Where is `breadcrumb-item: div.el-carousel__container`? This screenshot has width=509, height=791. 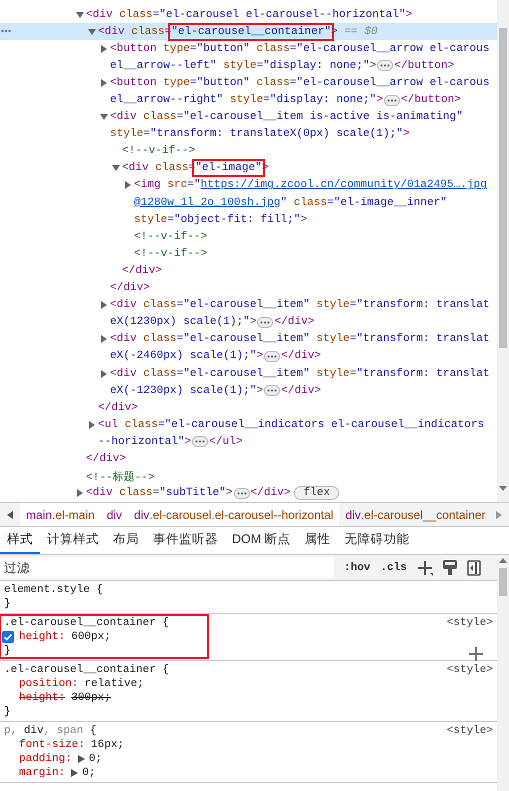 breadcrumb-item: div.el-carousel__container is located at coordinates (414, 514).